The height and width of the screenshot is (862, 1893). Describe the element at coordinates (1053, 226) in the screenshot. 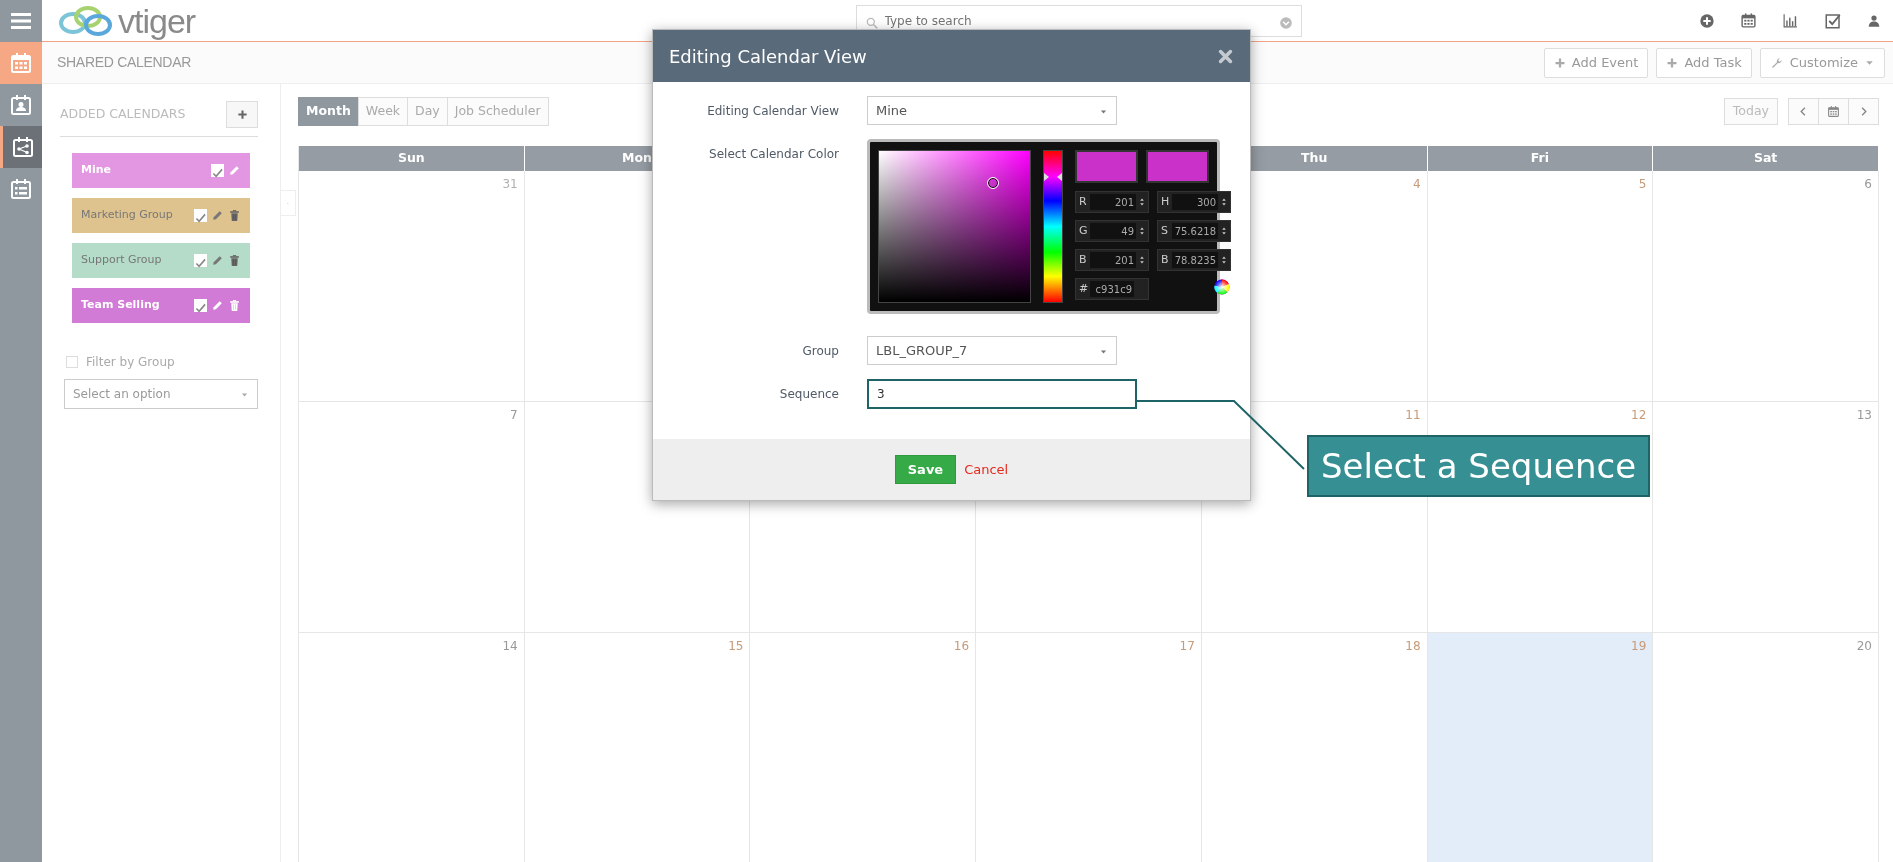

I see `hue-slider` at that location.